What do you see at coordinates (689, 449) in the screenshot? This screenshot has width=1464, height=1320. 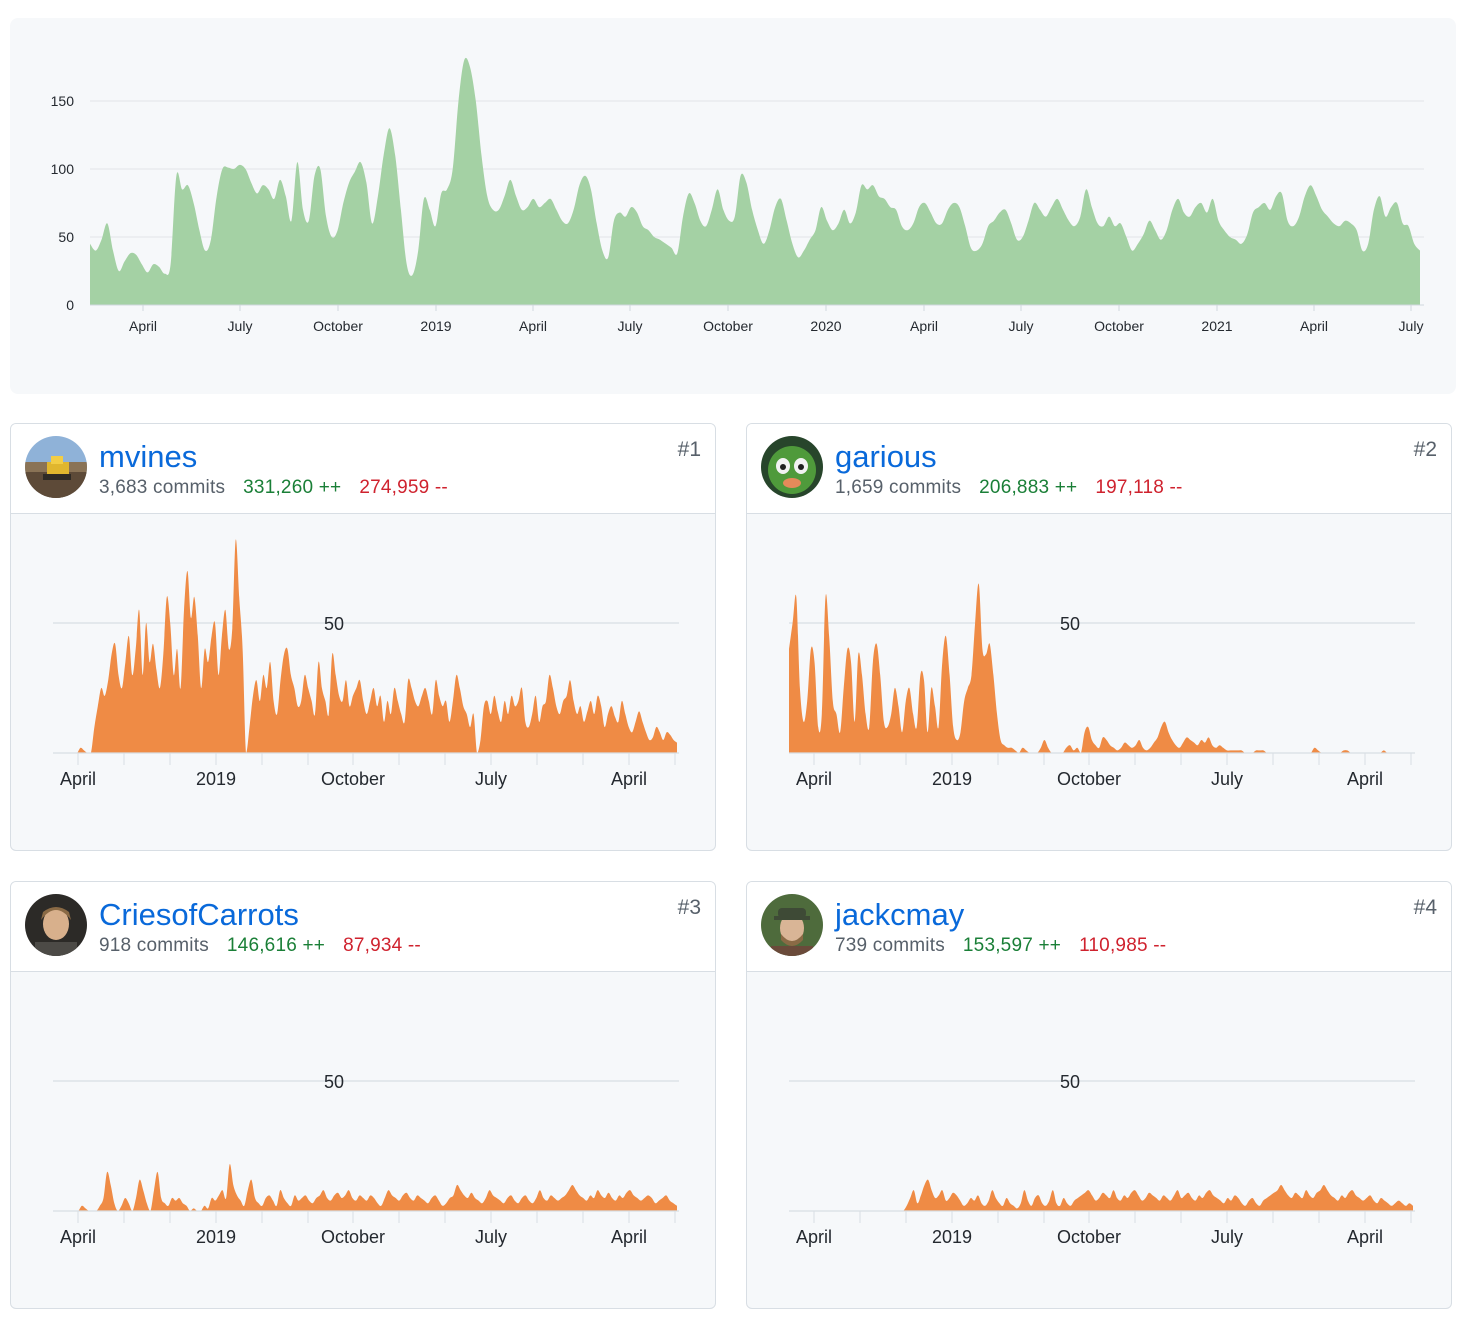 I see `contributor-rank: #1` at bounding box center [689, 449].